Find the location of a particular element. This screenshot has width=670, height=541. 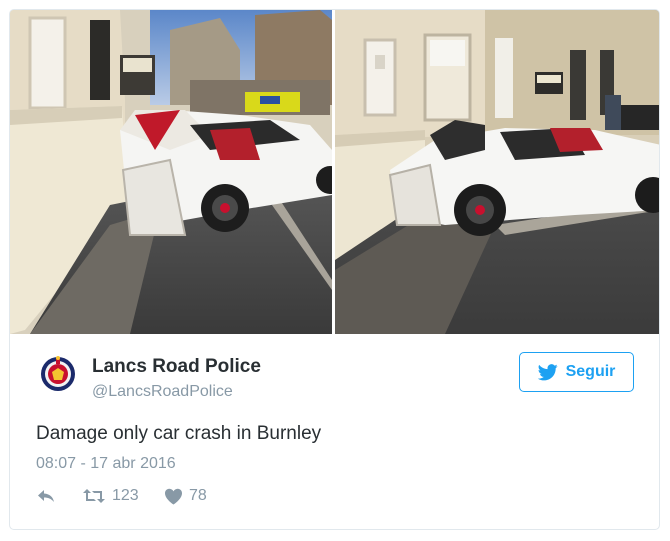

retweet-icon is located at coordinates (94, 496).